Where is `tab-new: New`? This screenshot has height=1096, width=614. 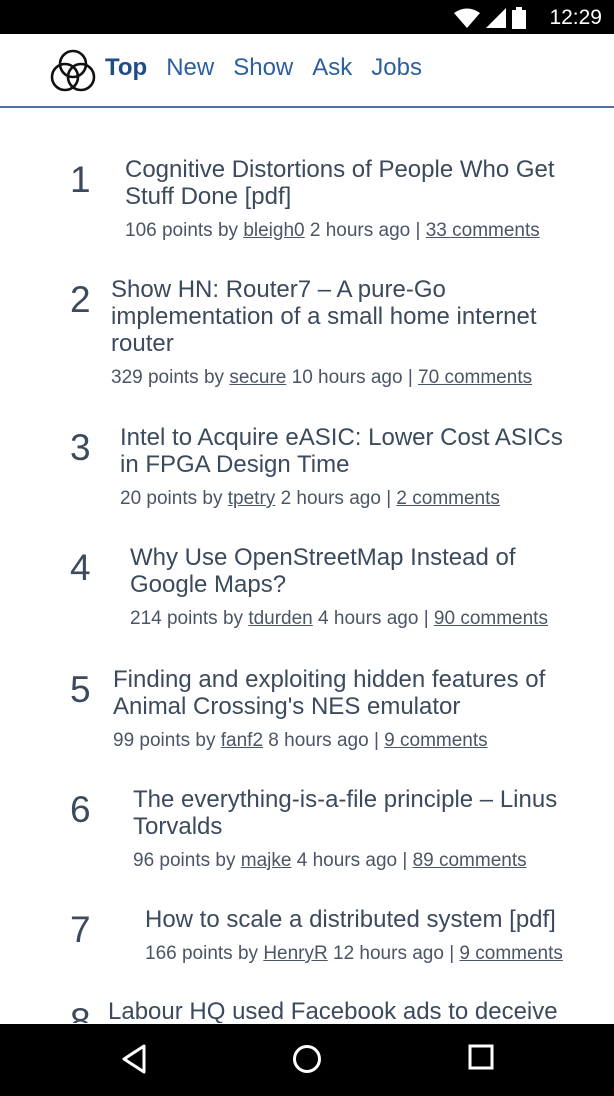
tab-new: New is located at coordinates (190, 68).